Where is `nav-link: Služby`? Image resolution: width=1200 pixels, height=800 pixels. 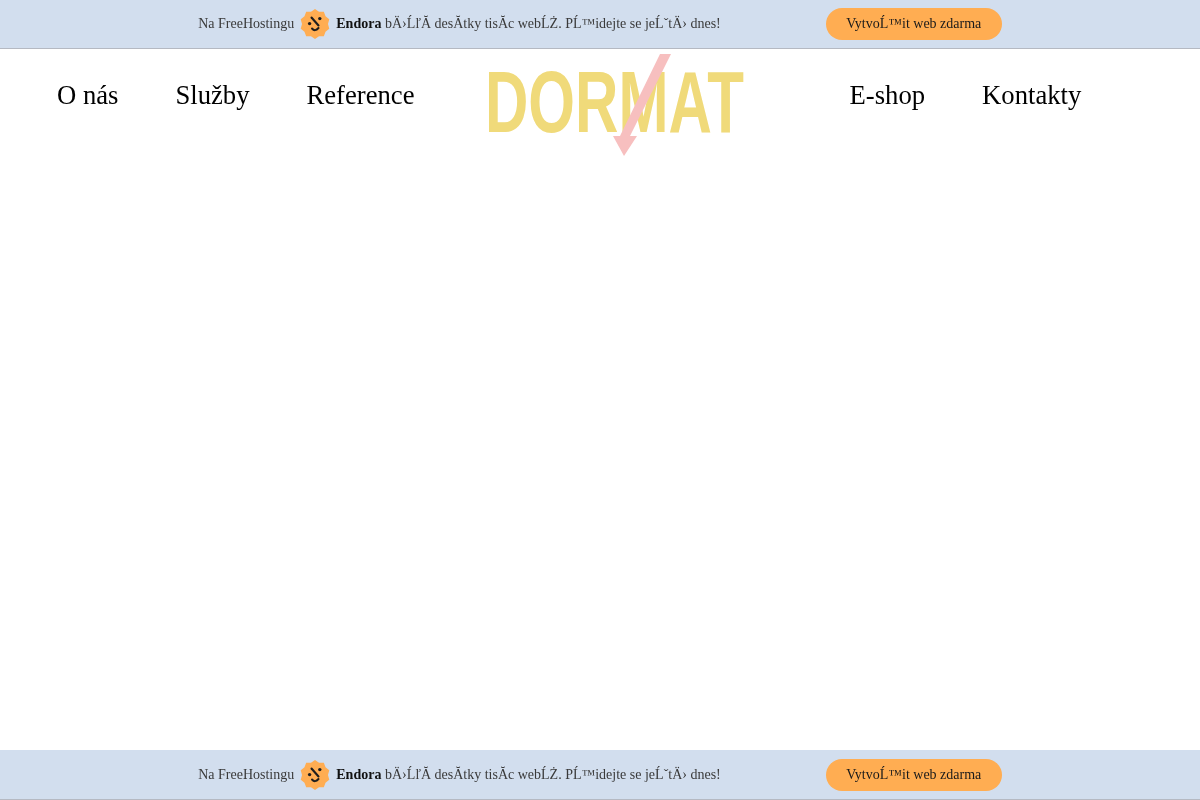
nav-link: Služby is located at coordinates (212, 95).